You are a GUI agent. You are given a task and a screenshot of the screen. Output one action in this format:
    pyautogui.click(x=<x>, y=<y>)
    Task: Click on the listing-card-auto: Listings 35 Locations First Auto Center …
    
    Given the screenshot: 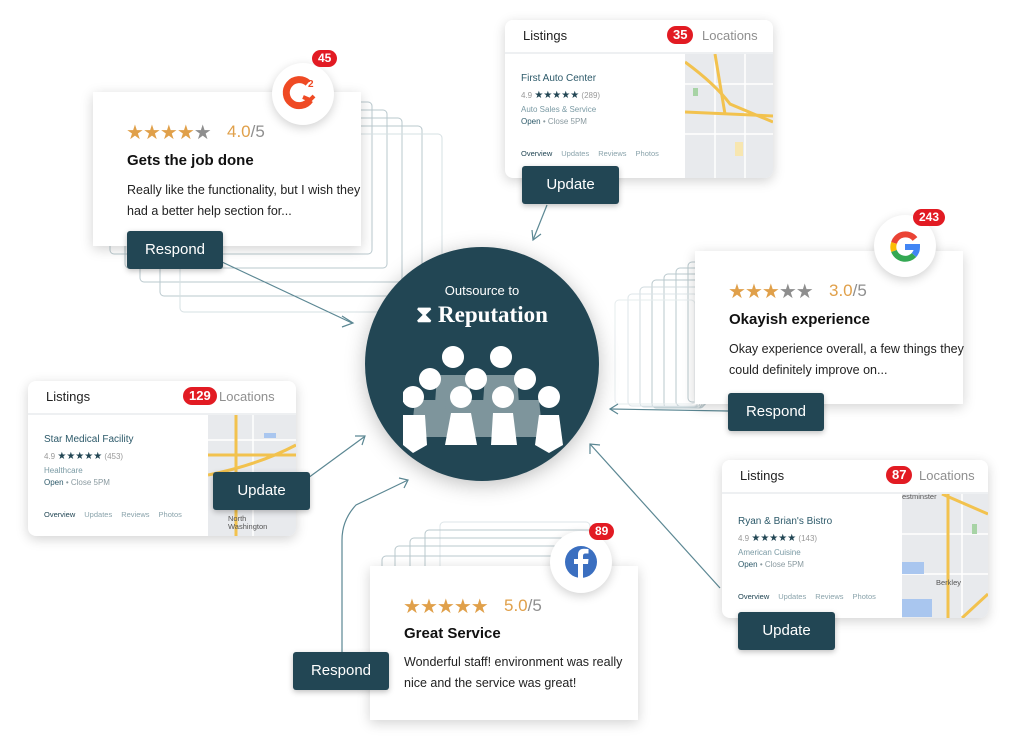 What is the action you would take?
    pyautogui.click(x=639, y=99)
    